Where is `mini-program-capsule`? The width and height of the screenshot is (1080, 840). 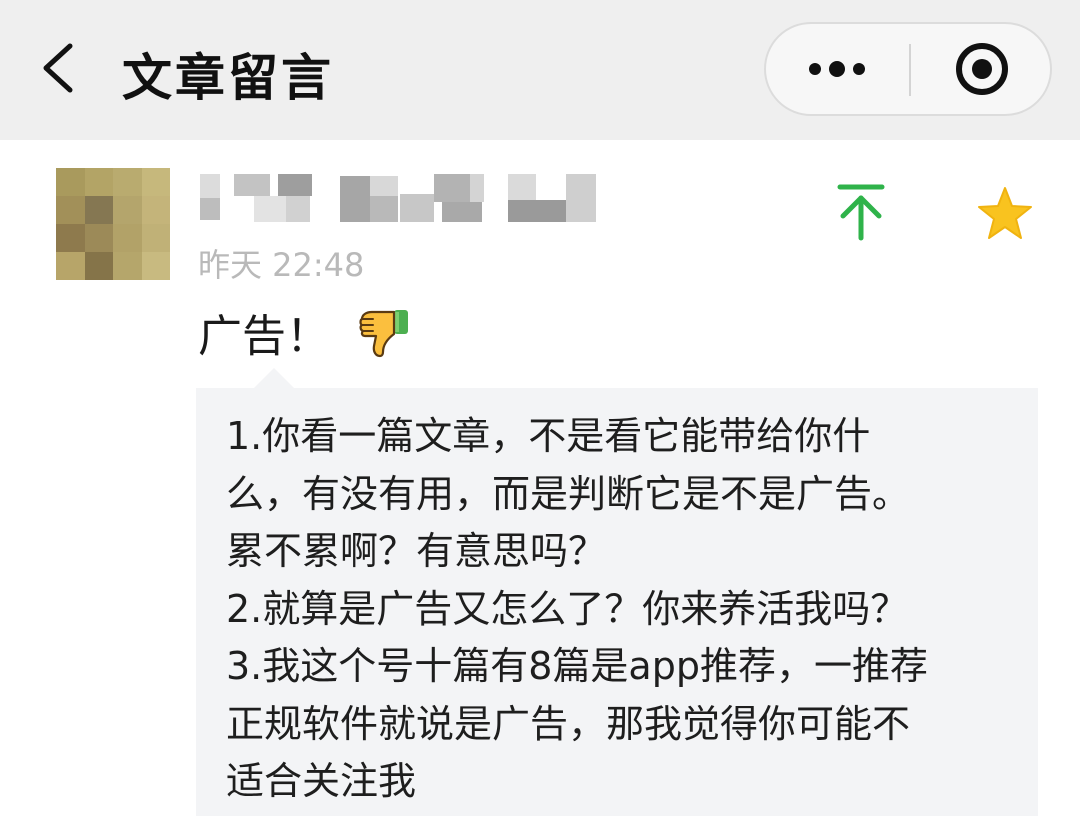
mini-program-capsule is located at coordinates (908, 69).